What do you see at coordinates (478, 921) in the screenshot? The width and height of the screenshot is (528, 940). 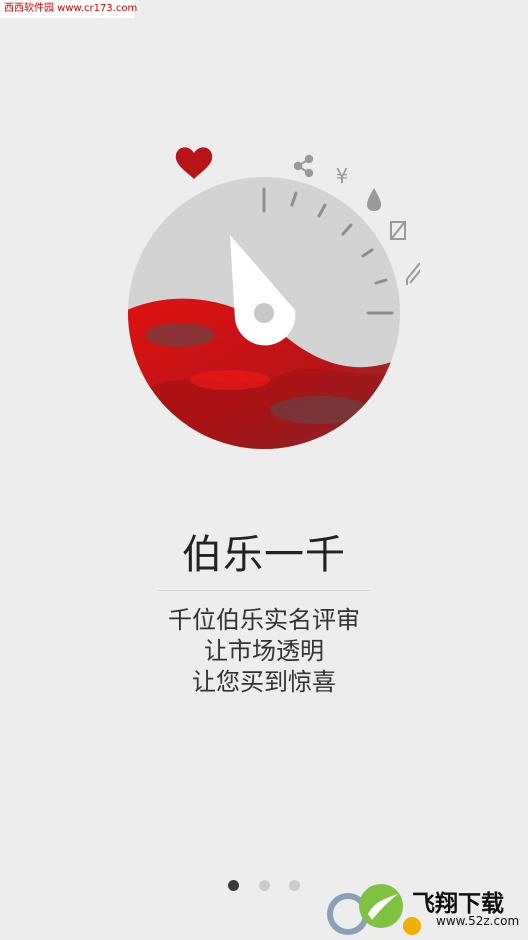 I see `logo-url: www.52z.com` at bounding box center [478, 921].